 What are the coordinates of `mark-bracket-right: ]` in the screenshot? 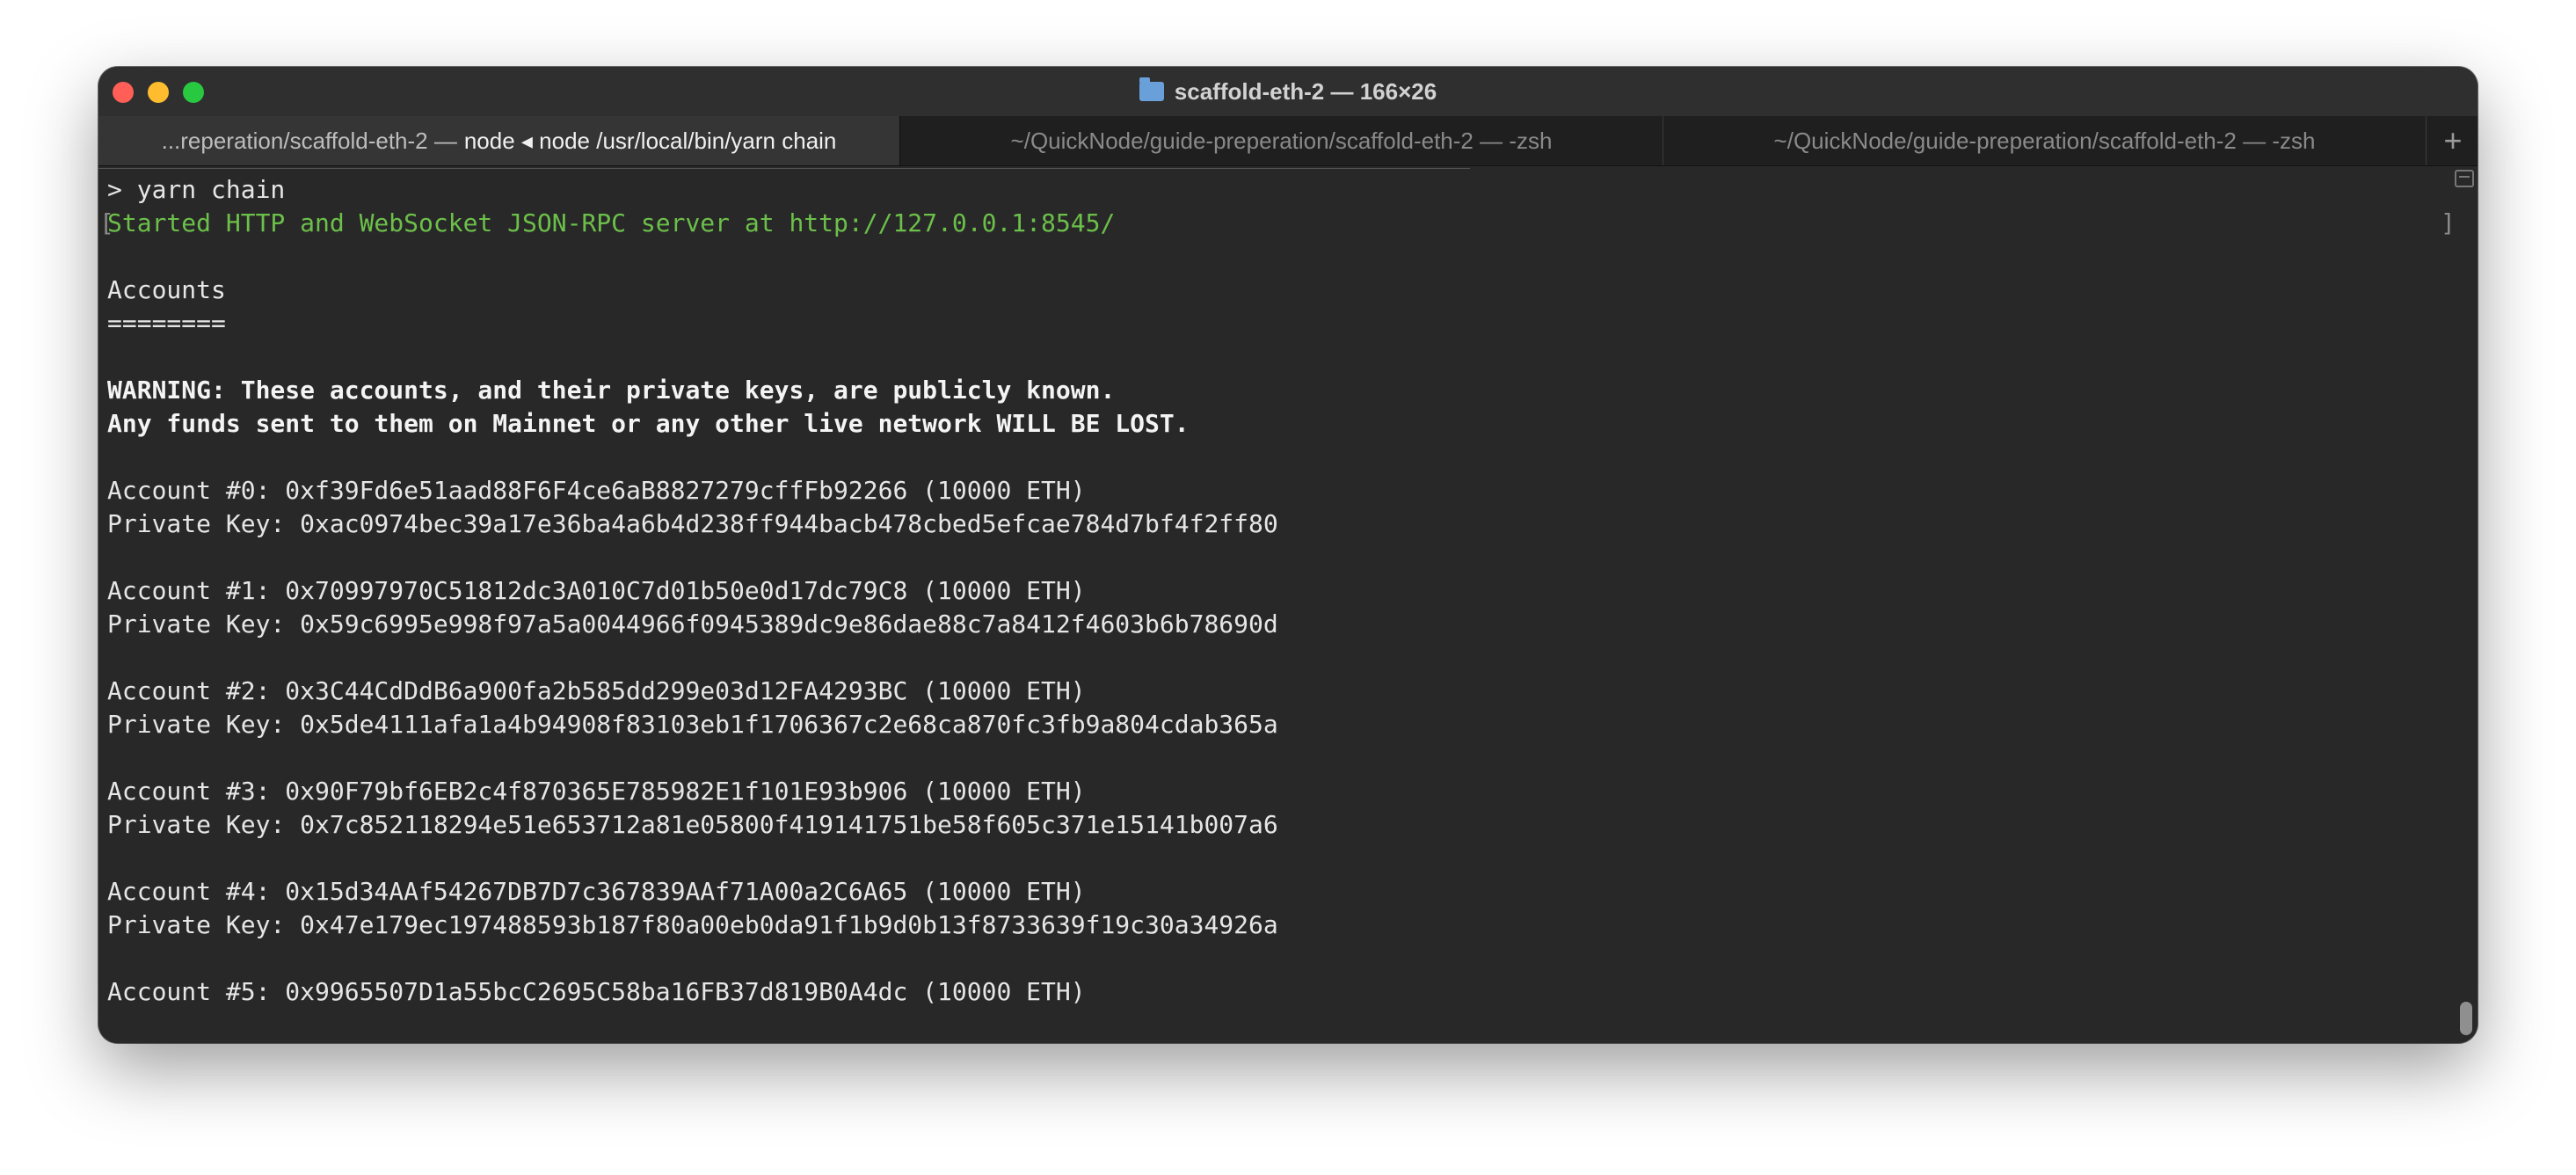 It's located at (2448, 222).